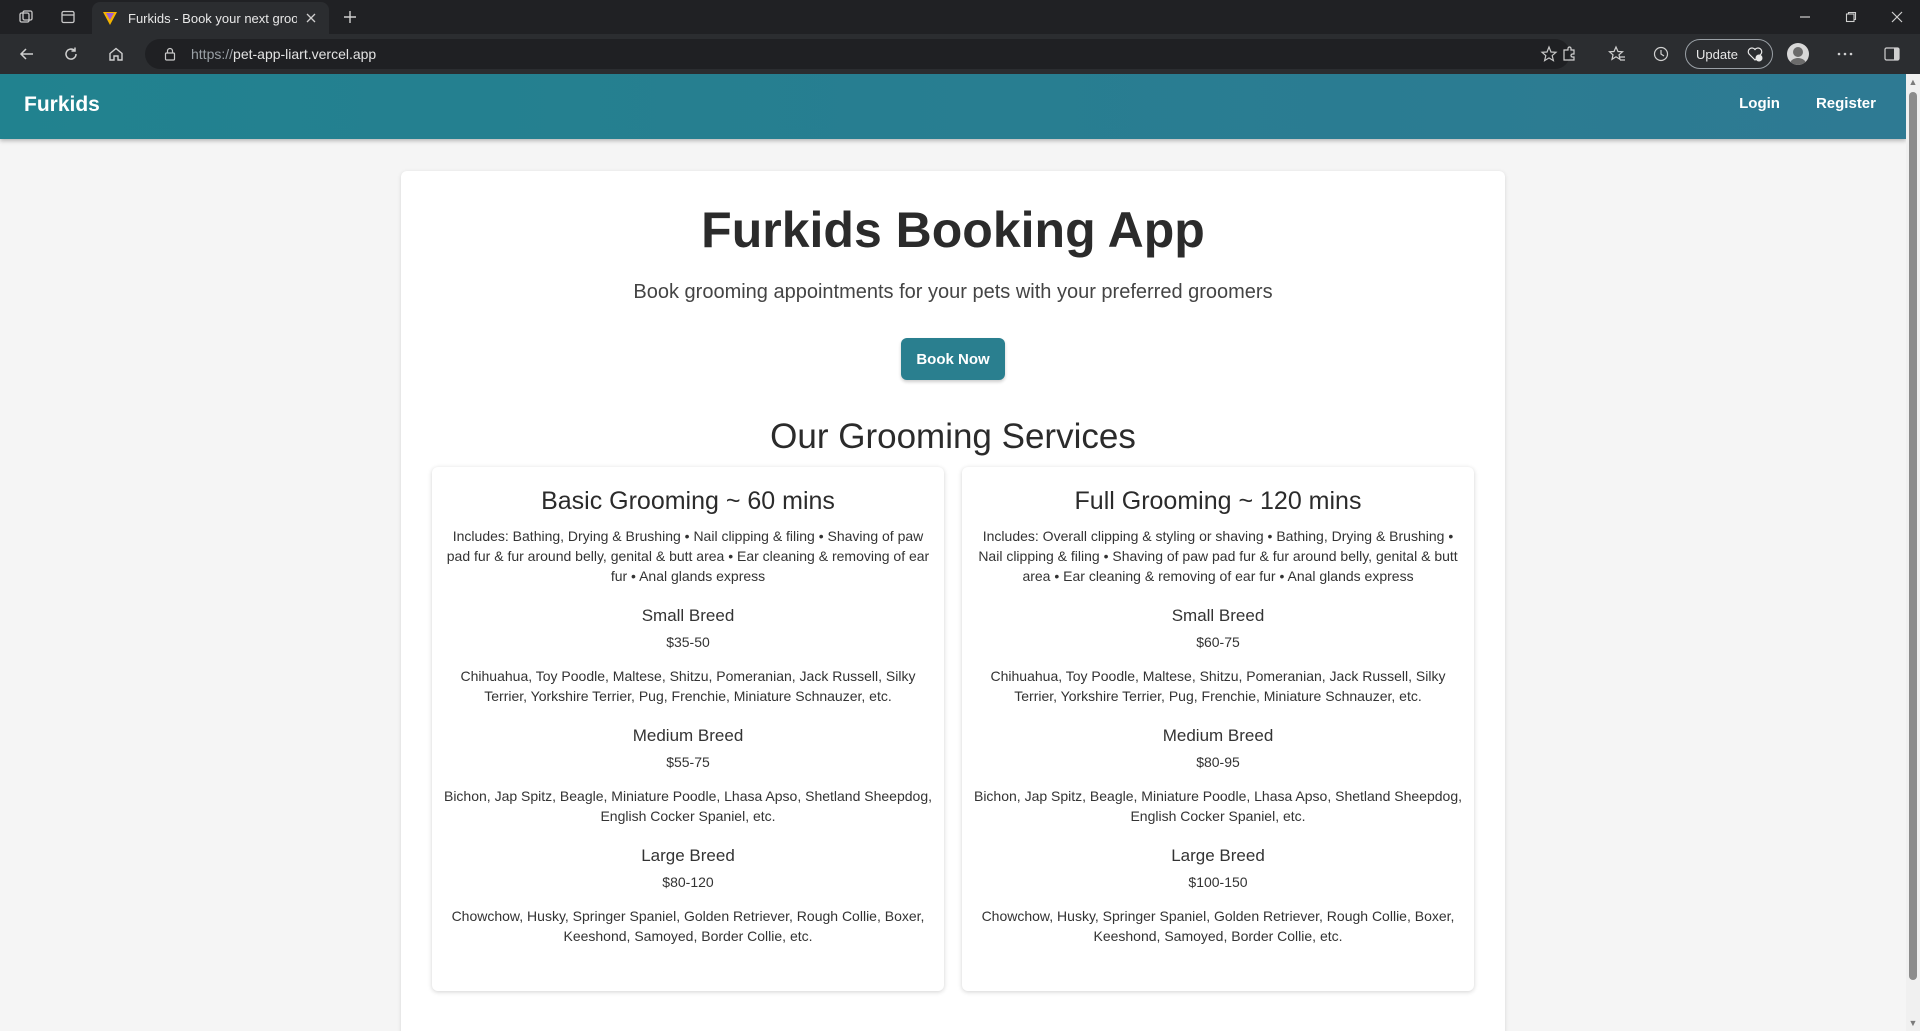  Describe the element at coordinates (1717, 54) in the screenshot. I see `update-label: Update` at that location.